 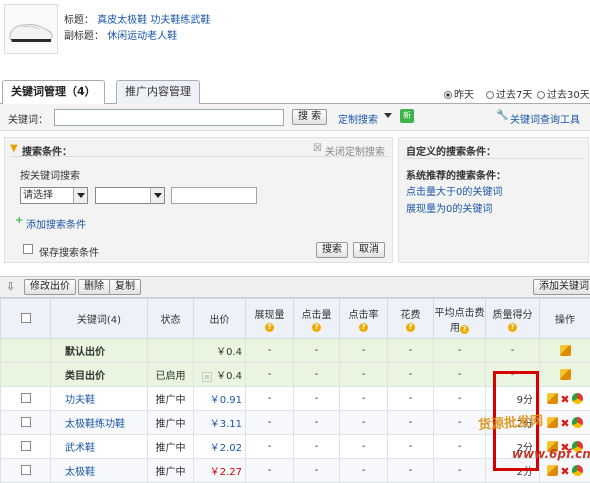 I want to click on status-cell: 已启用, so click(x=171, y=375).